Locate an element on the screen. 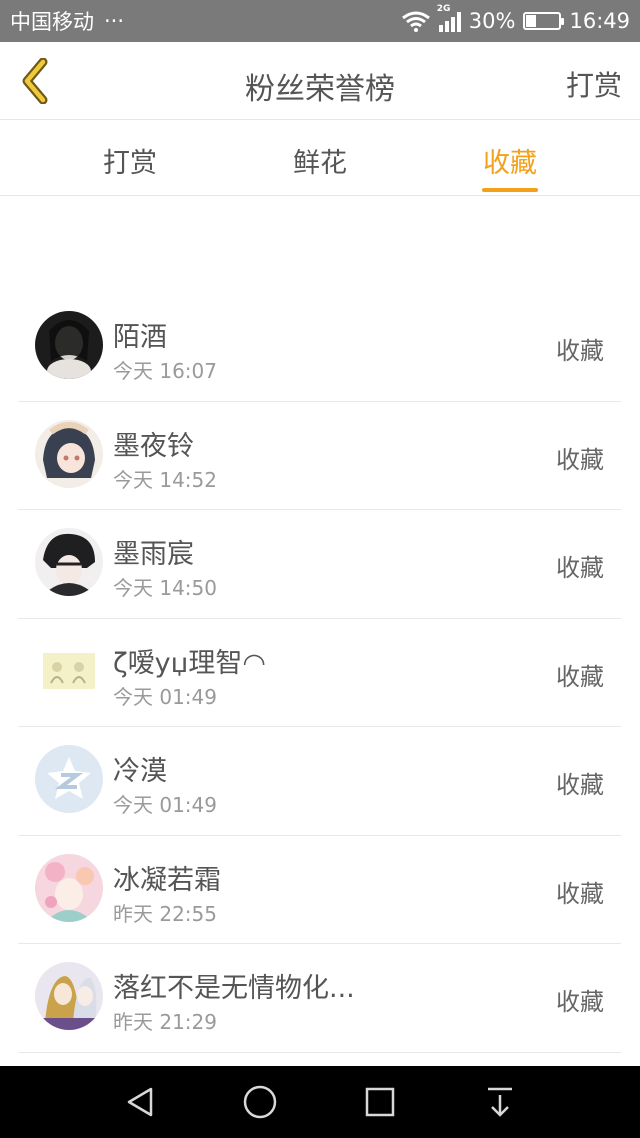 The width and height of the screenshot is (640, 1138). fan-name: ζ嗳yџ理智◠ is located at coordinates (189, 663).